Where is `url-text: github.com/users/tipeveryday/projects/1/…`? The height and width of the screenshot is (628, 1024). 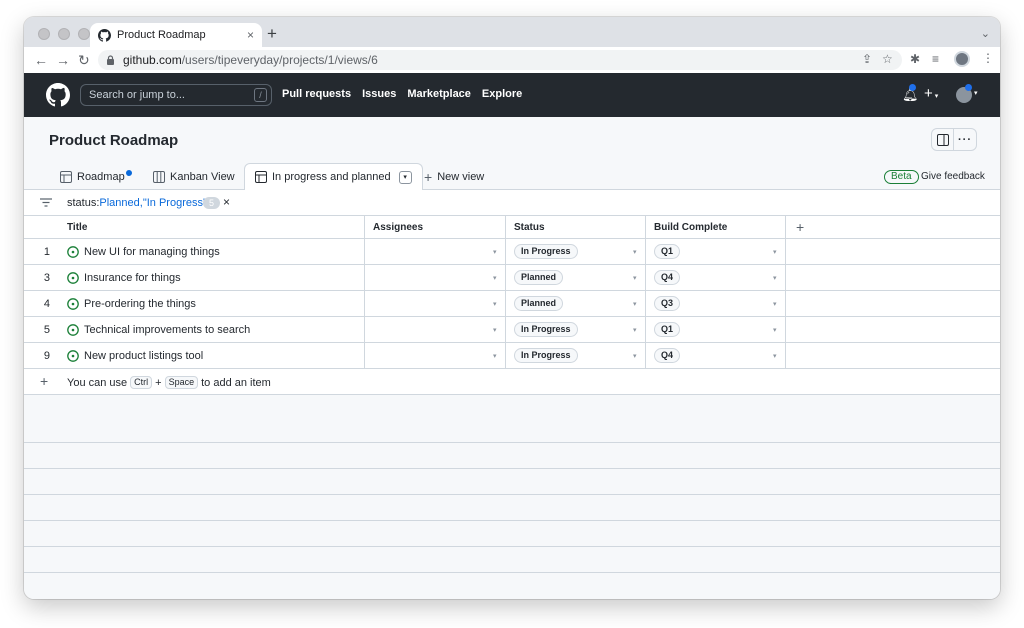 url-text: github.com/users/tipeveryday/projects/1/… is located at coordinates (250, 60).